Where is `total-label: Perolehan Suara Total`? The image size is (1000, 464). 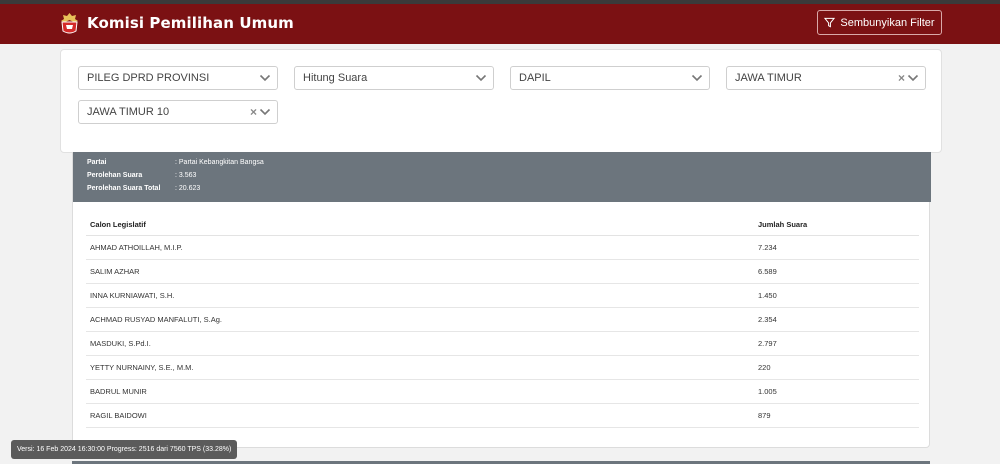 total-label: Perolehan Suara Total is located at coordinates (124, 188).